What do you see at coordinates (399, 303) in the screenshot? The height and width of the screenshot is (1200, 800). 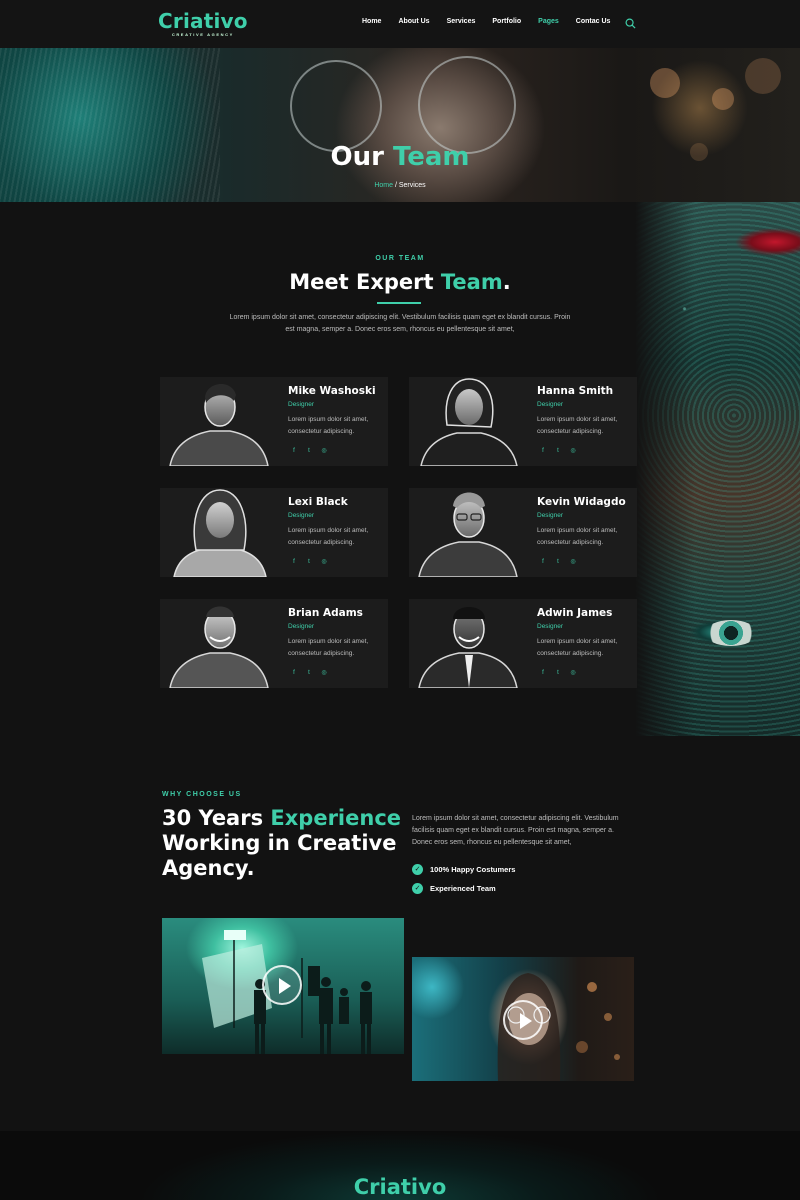 I see `heading-underline` at bounding box center [399, 303].